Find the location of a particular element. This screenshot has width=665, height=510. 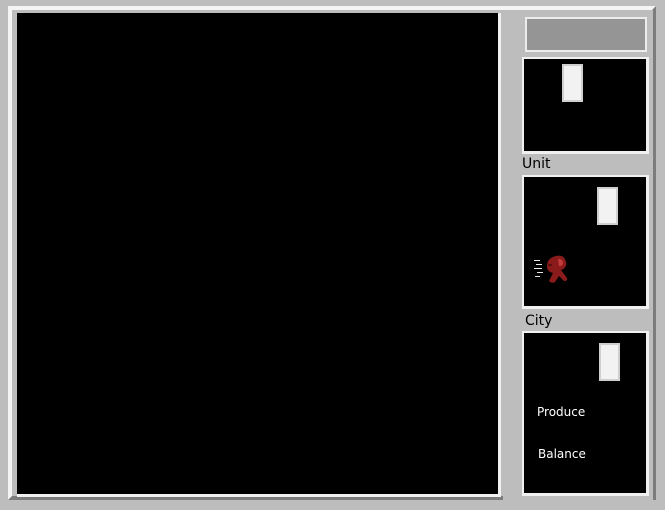

status-bar is located at coordinates (586, 34).